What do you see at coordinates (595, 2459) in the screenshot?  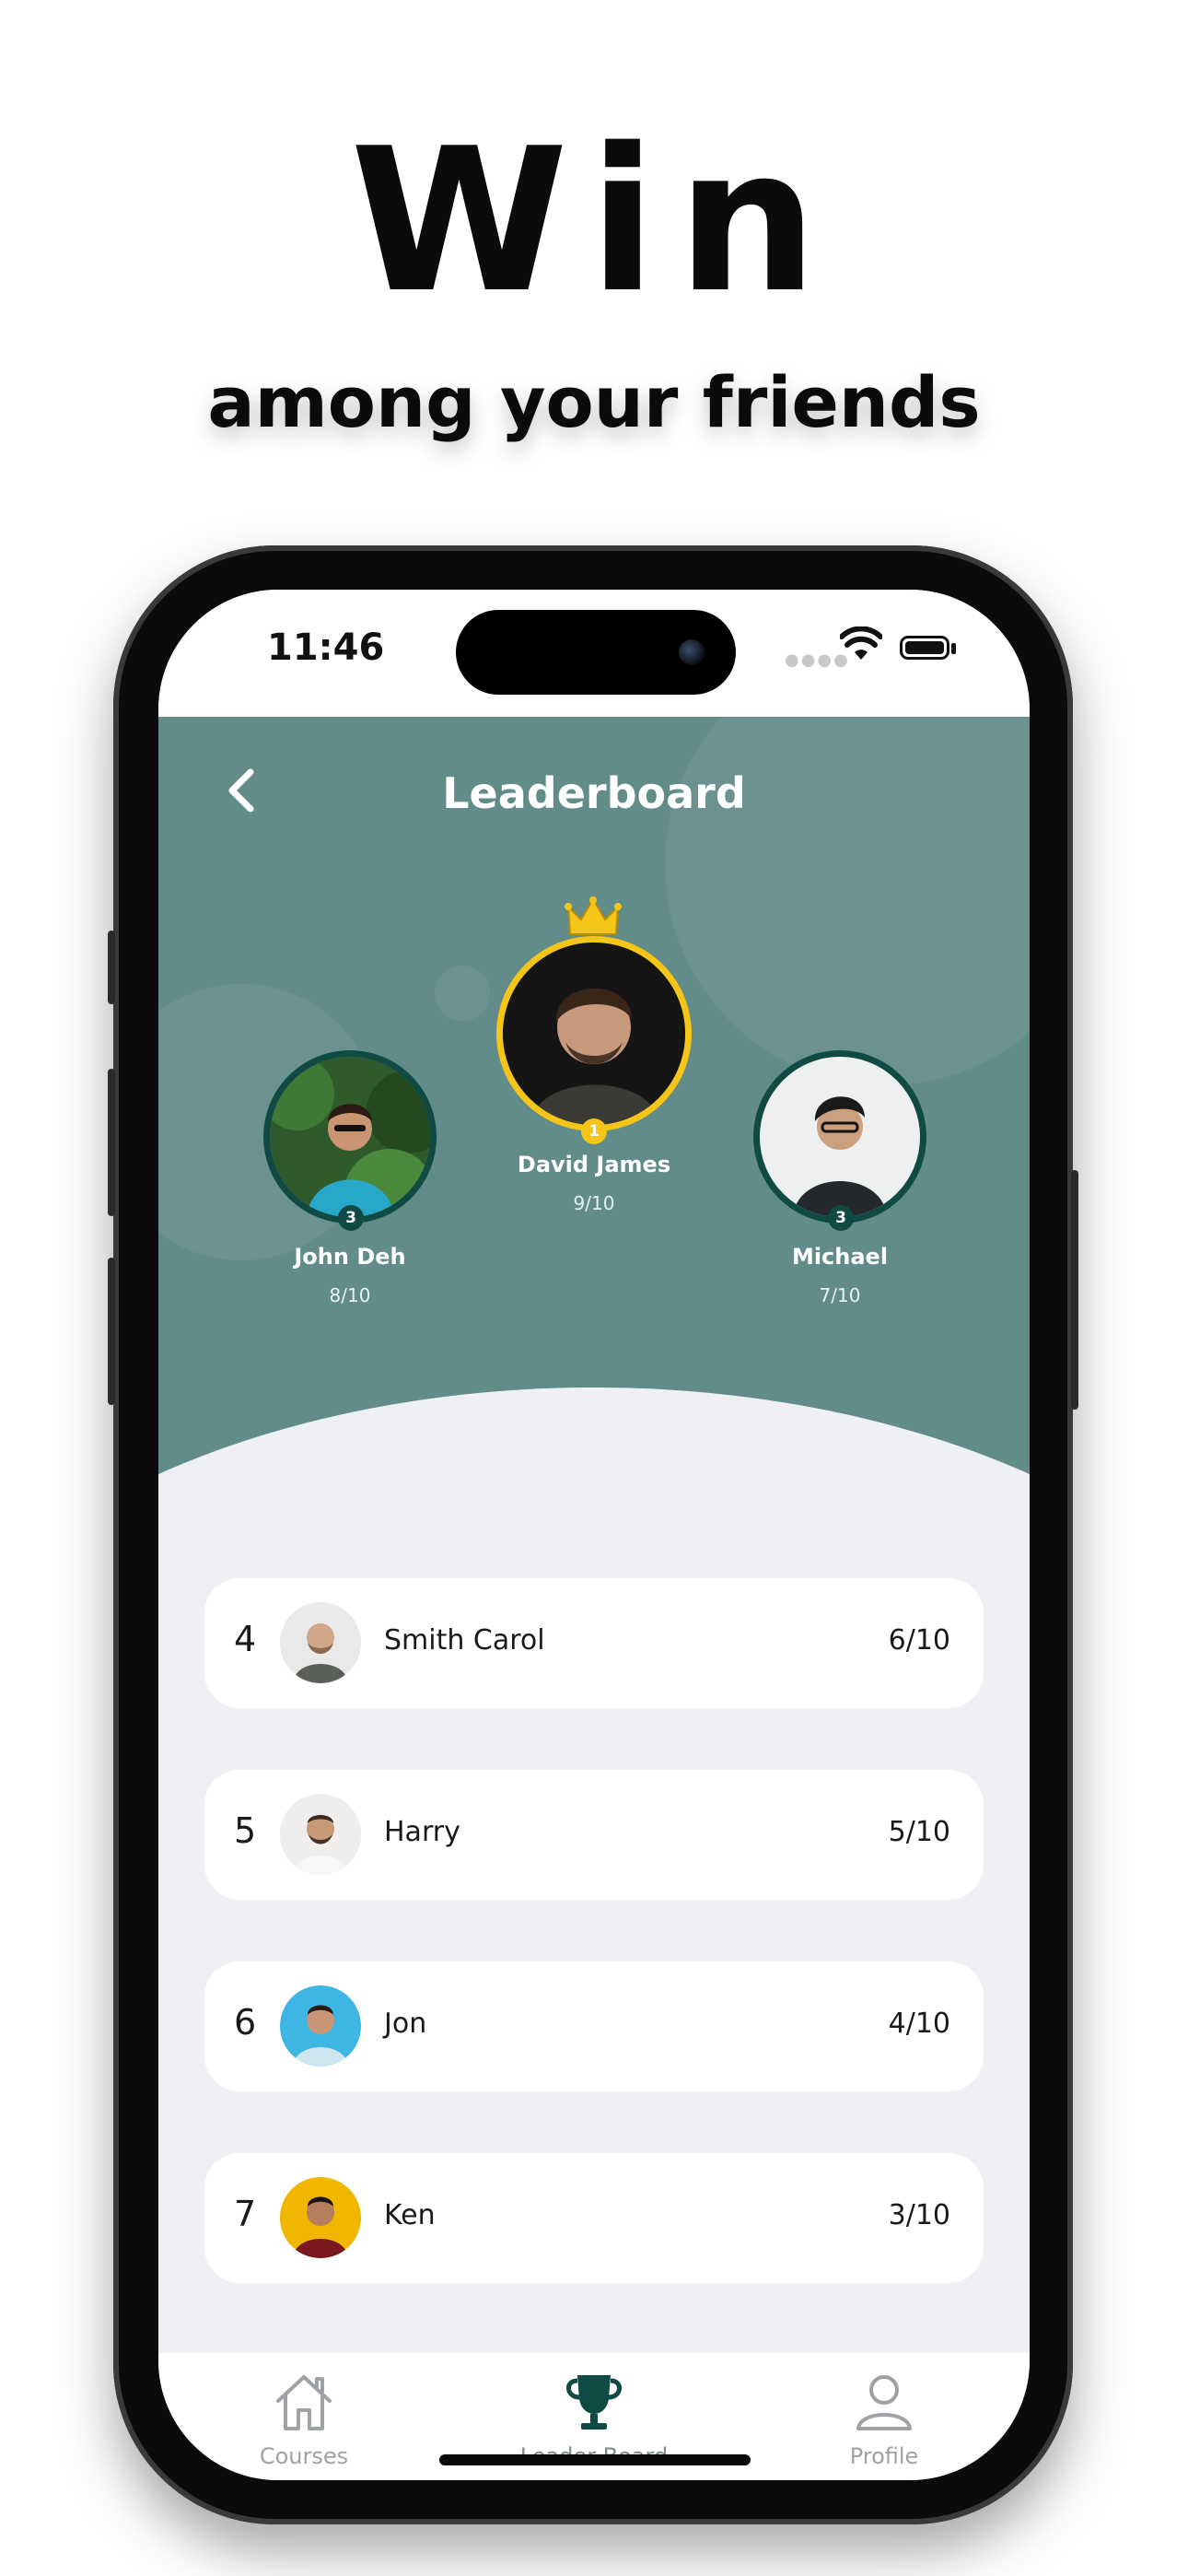 I see `home-indicator` at bounding box center [595, 2459].